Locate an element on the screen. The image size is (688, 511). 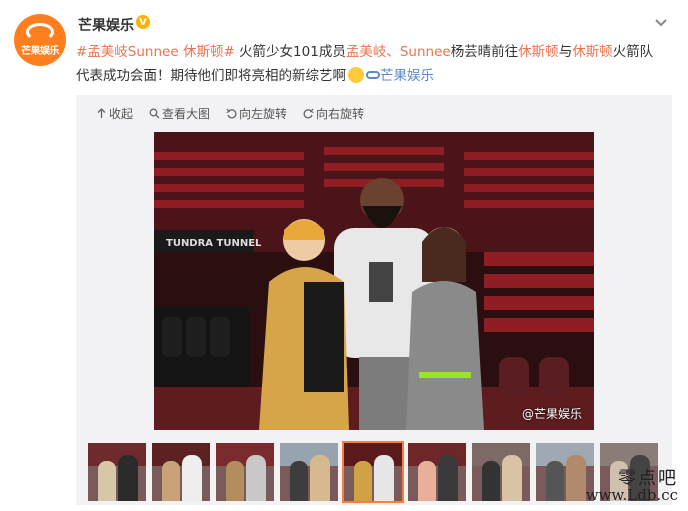
rotate-left-label: 向左旋转 is located at coordinates (263, 114).